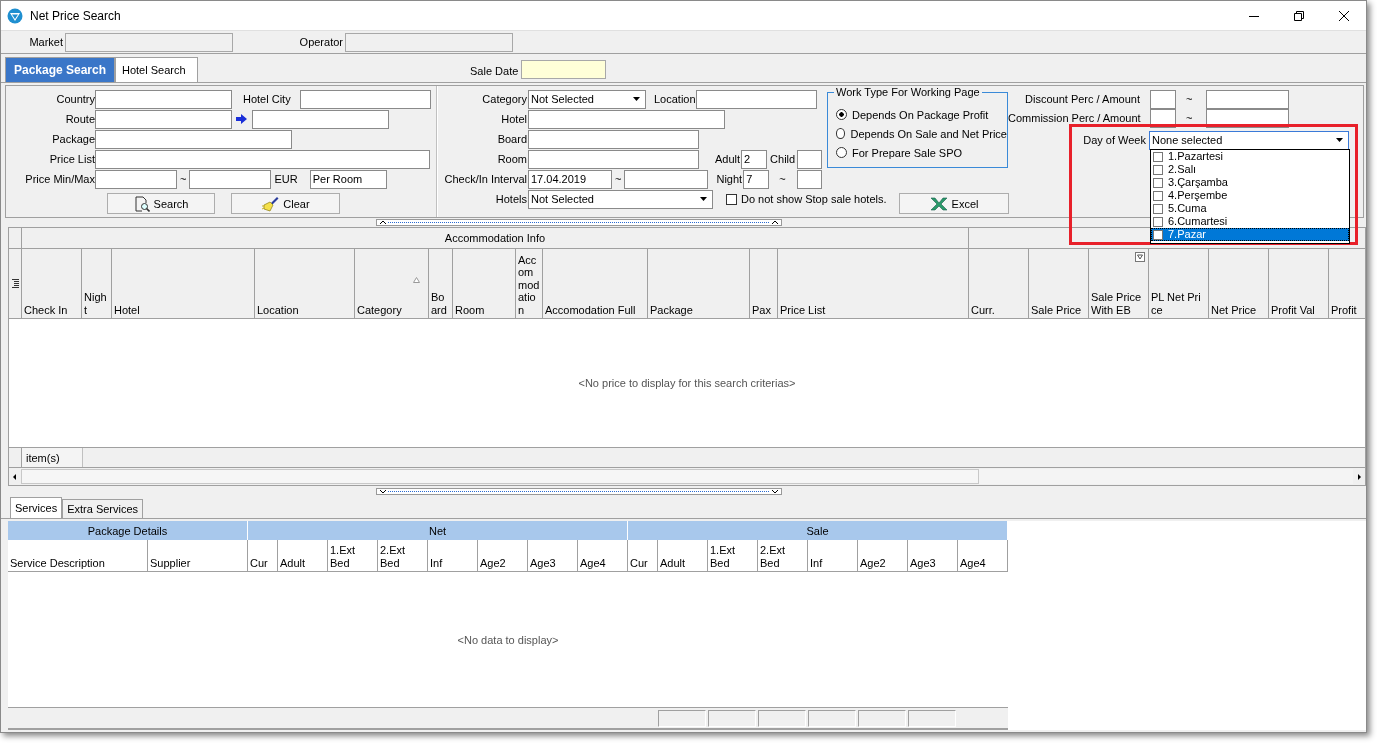  What do you see at coordinates (687, 476) in the screenshot?
I see `horizontal-scrollbar` at bounding box center [687, 476].